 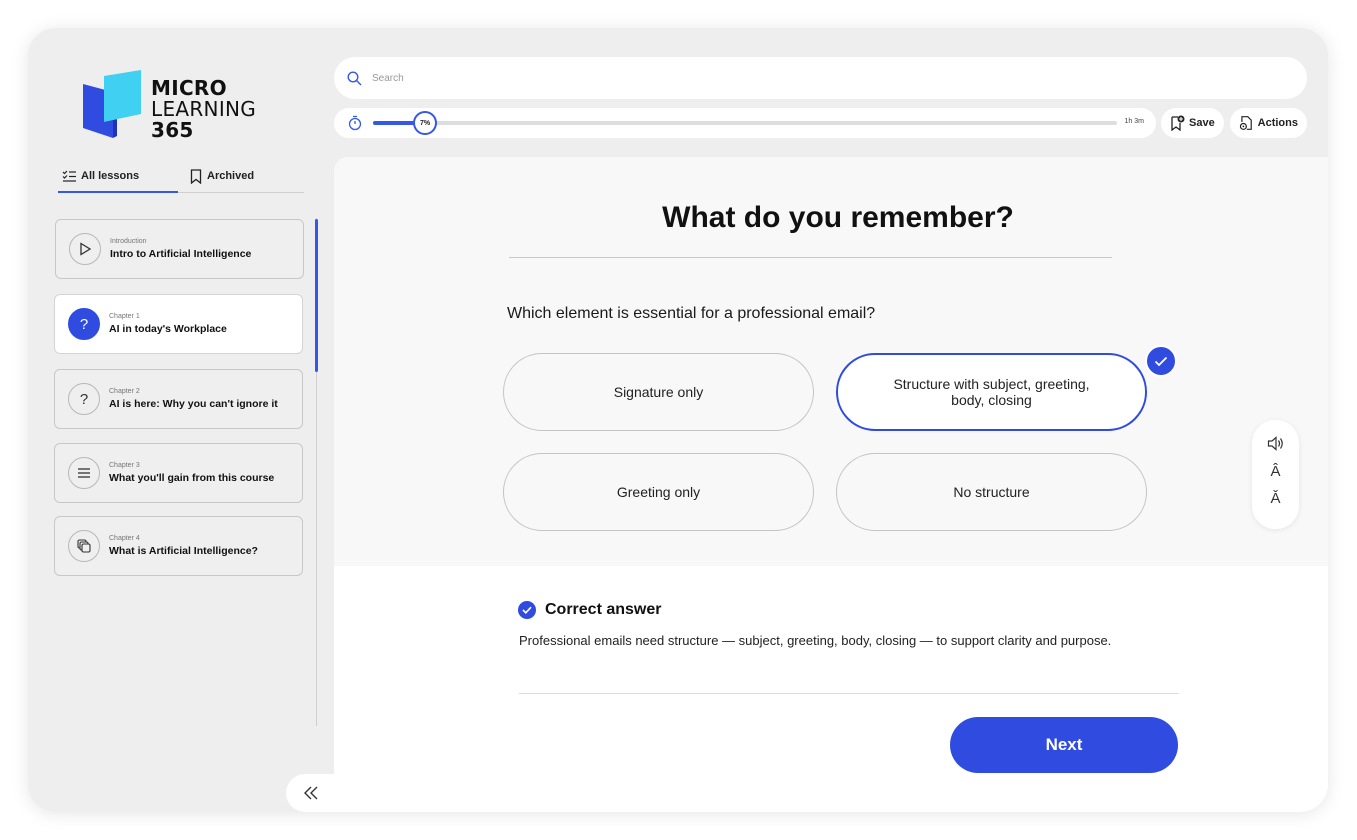 I want to click on lesson-kicker: Chapter 1, so click(x=124, y=316).